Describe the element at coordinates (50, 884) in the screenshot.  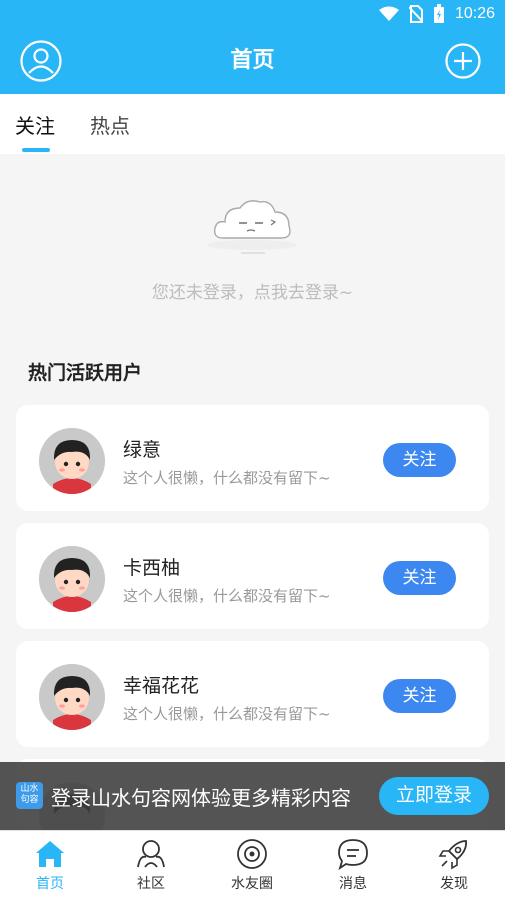
I see `nav-label: 首页` at that location.